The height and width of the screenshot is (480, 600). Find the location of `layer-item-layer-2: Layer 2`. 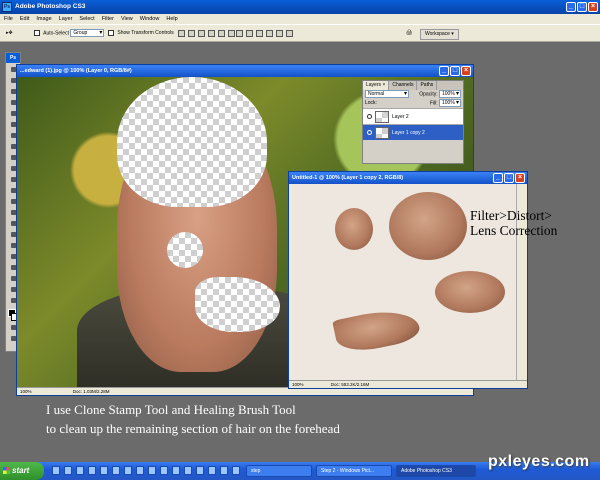

layer-item-layer-2: Layer 2 is located at coordinates (413, 116).